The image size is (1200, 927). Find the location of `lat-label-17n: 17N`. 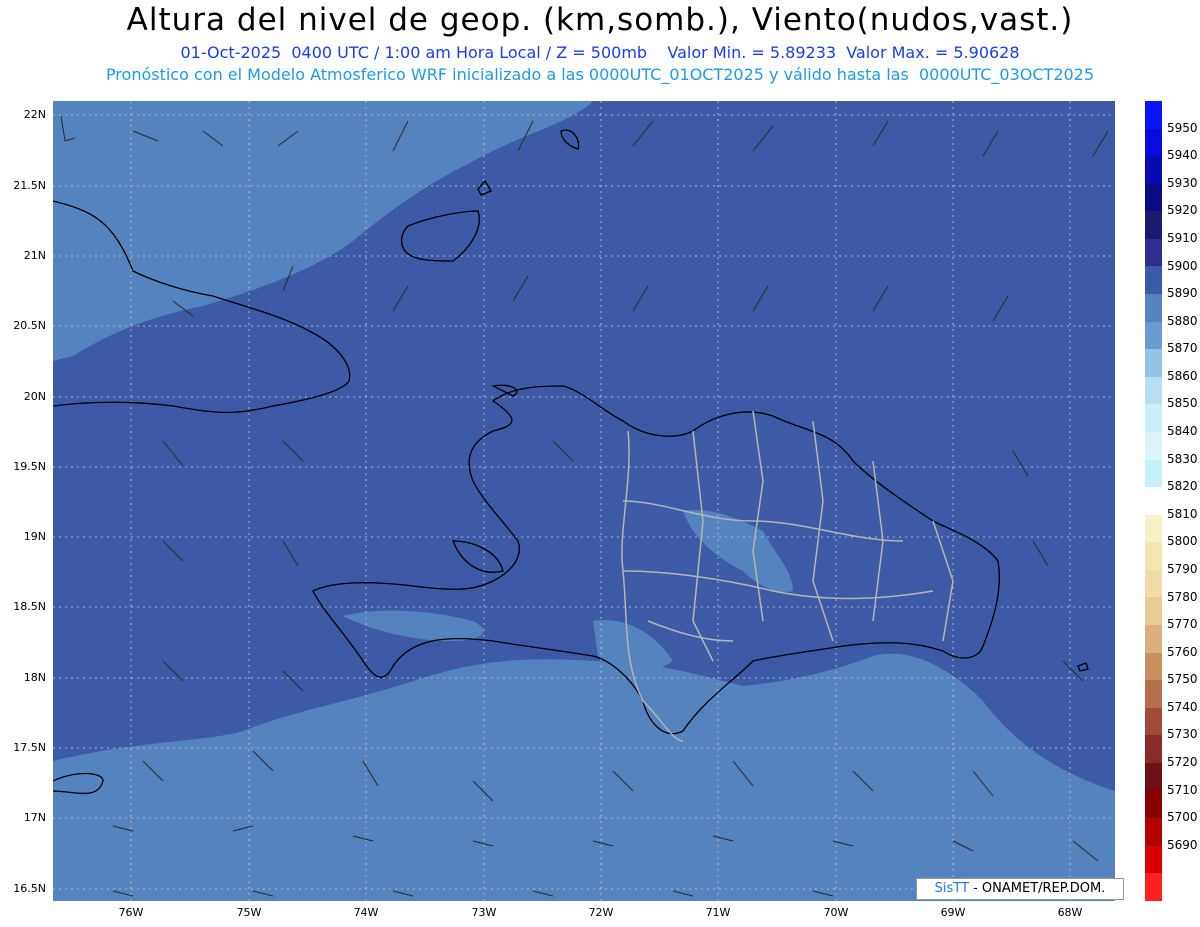

lat-label-17n: 17N is located at coordinates (34, 817).